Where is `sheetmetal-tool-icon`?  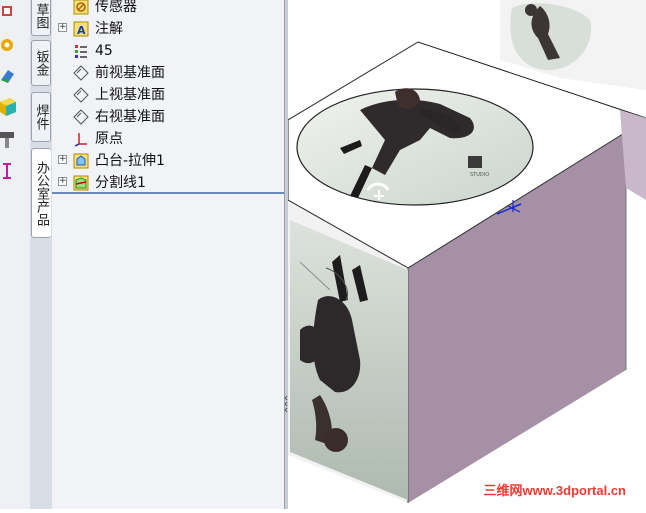 sheetmetal-tool-icon is located at coordinates (8, 75).